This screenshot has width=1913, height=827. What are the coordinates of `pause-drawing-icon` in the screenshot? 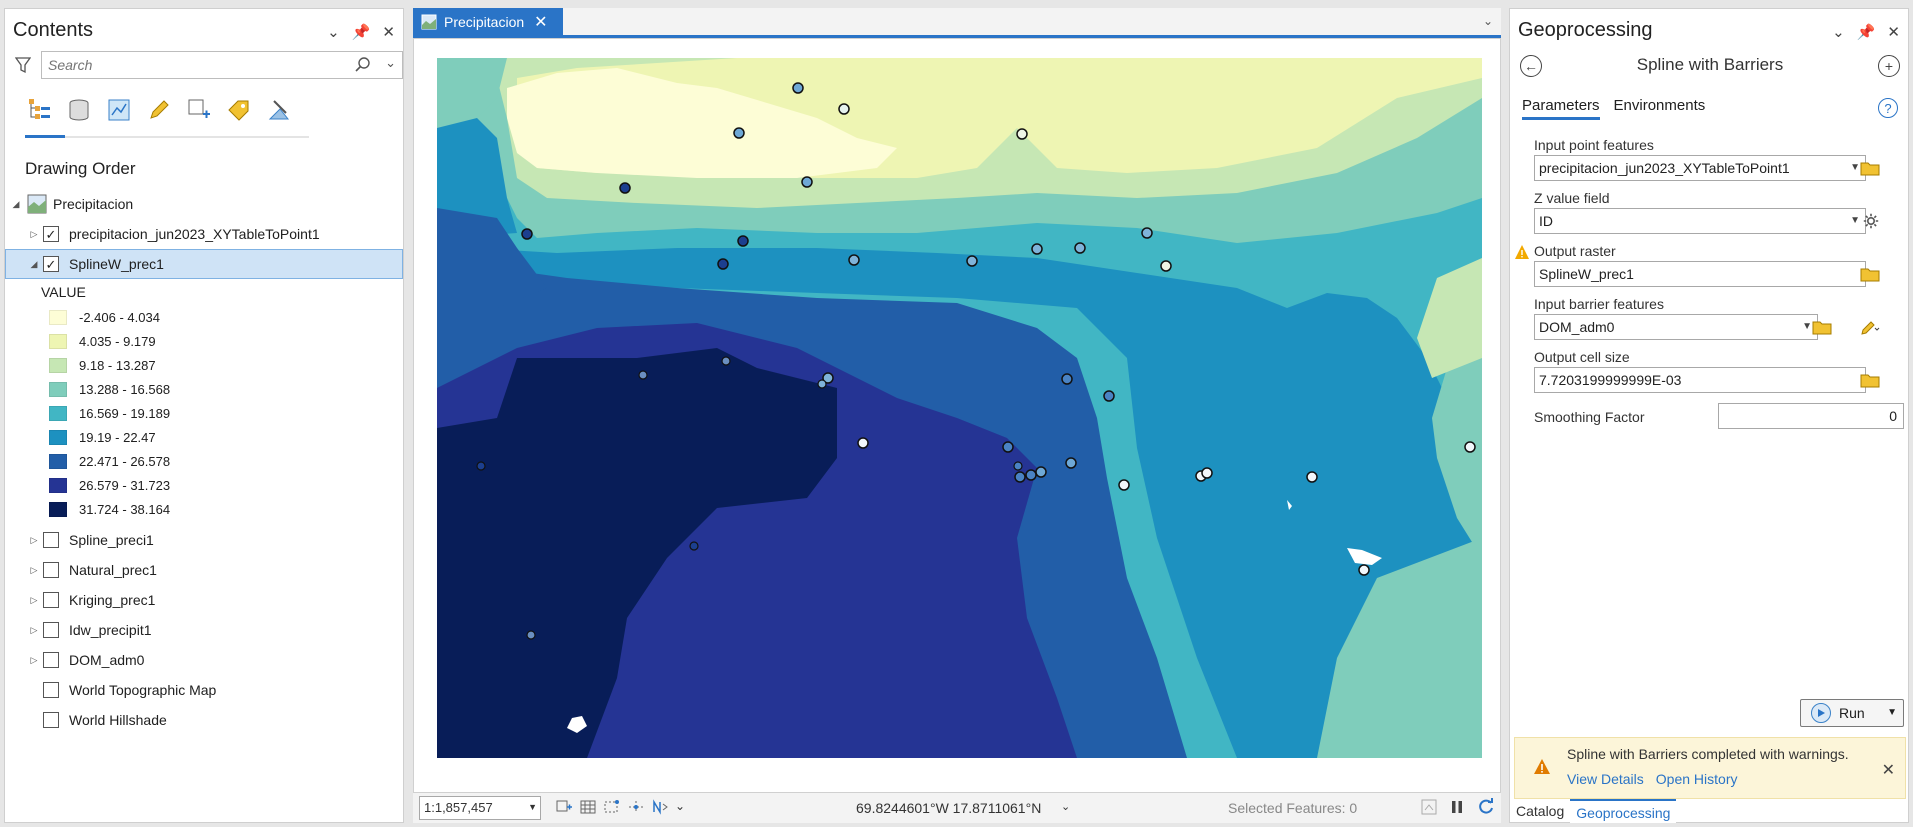 It's located at (1457, 807).